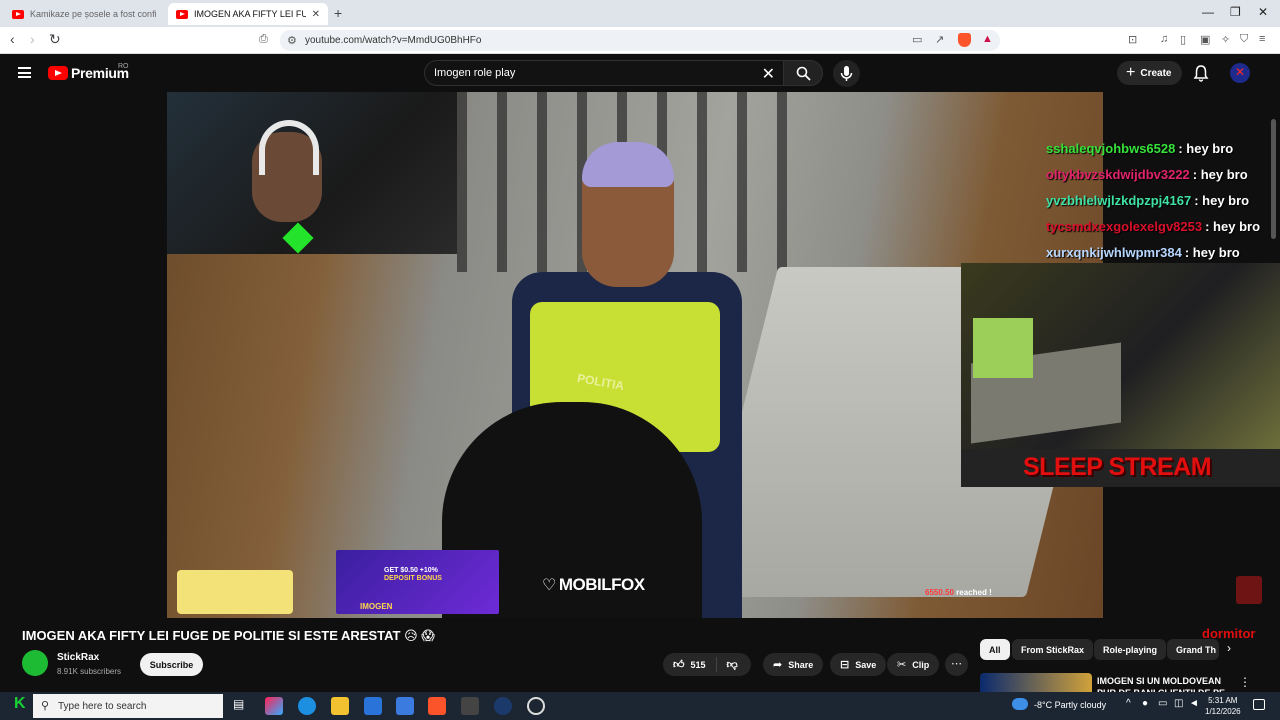 This screenshot has width=1280, height=720. What do you see at coordinates (307, 706) in the screenshot?
I see `edge-icon` at bounding box center [307, 706].